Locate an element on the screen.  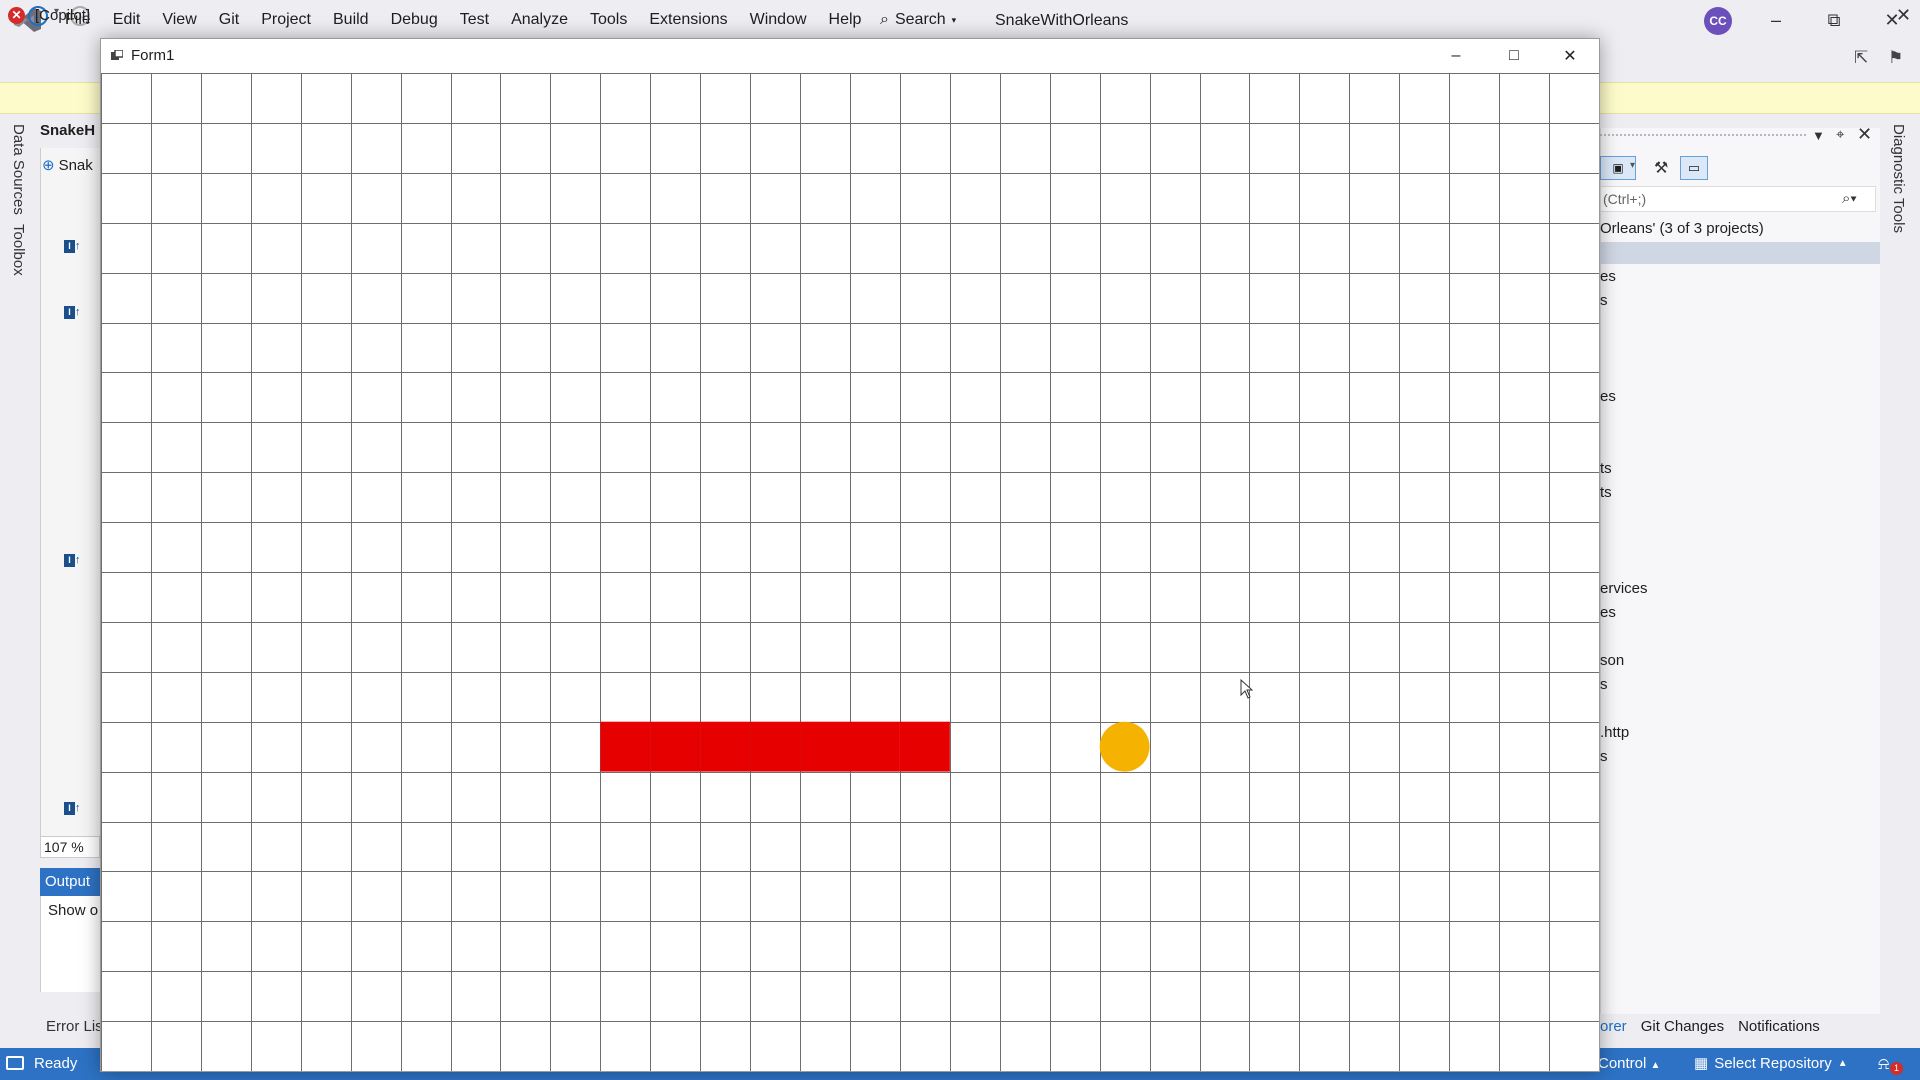
tab-toolbox: Toolbox is located at coordinates (18, 250).